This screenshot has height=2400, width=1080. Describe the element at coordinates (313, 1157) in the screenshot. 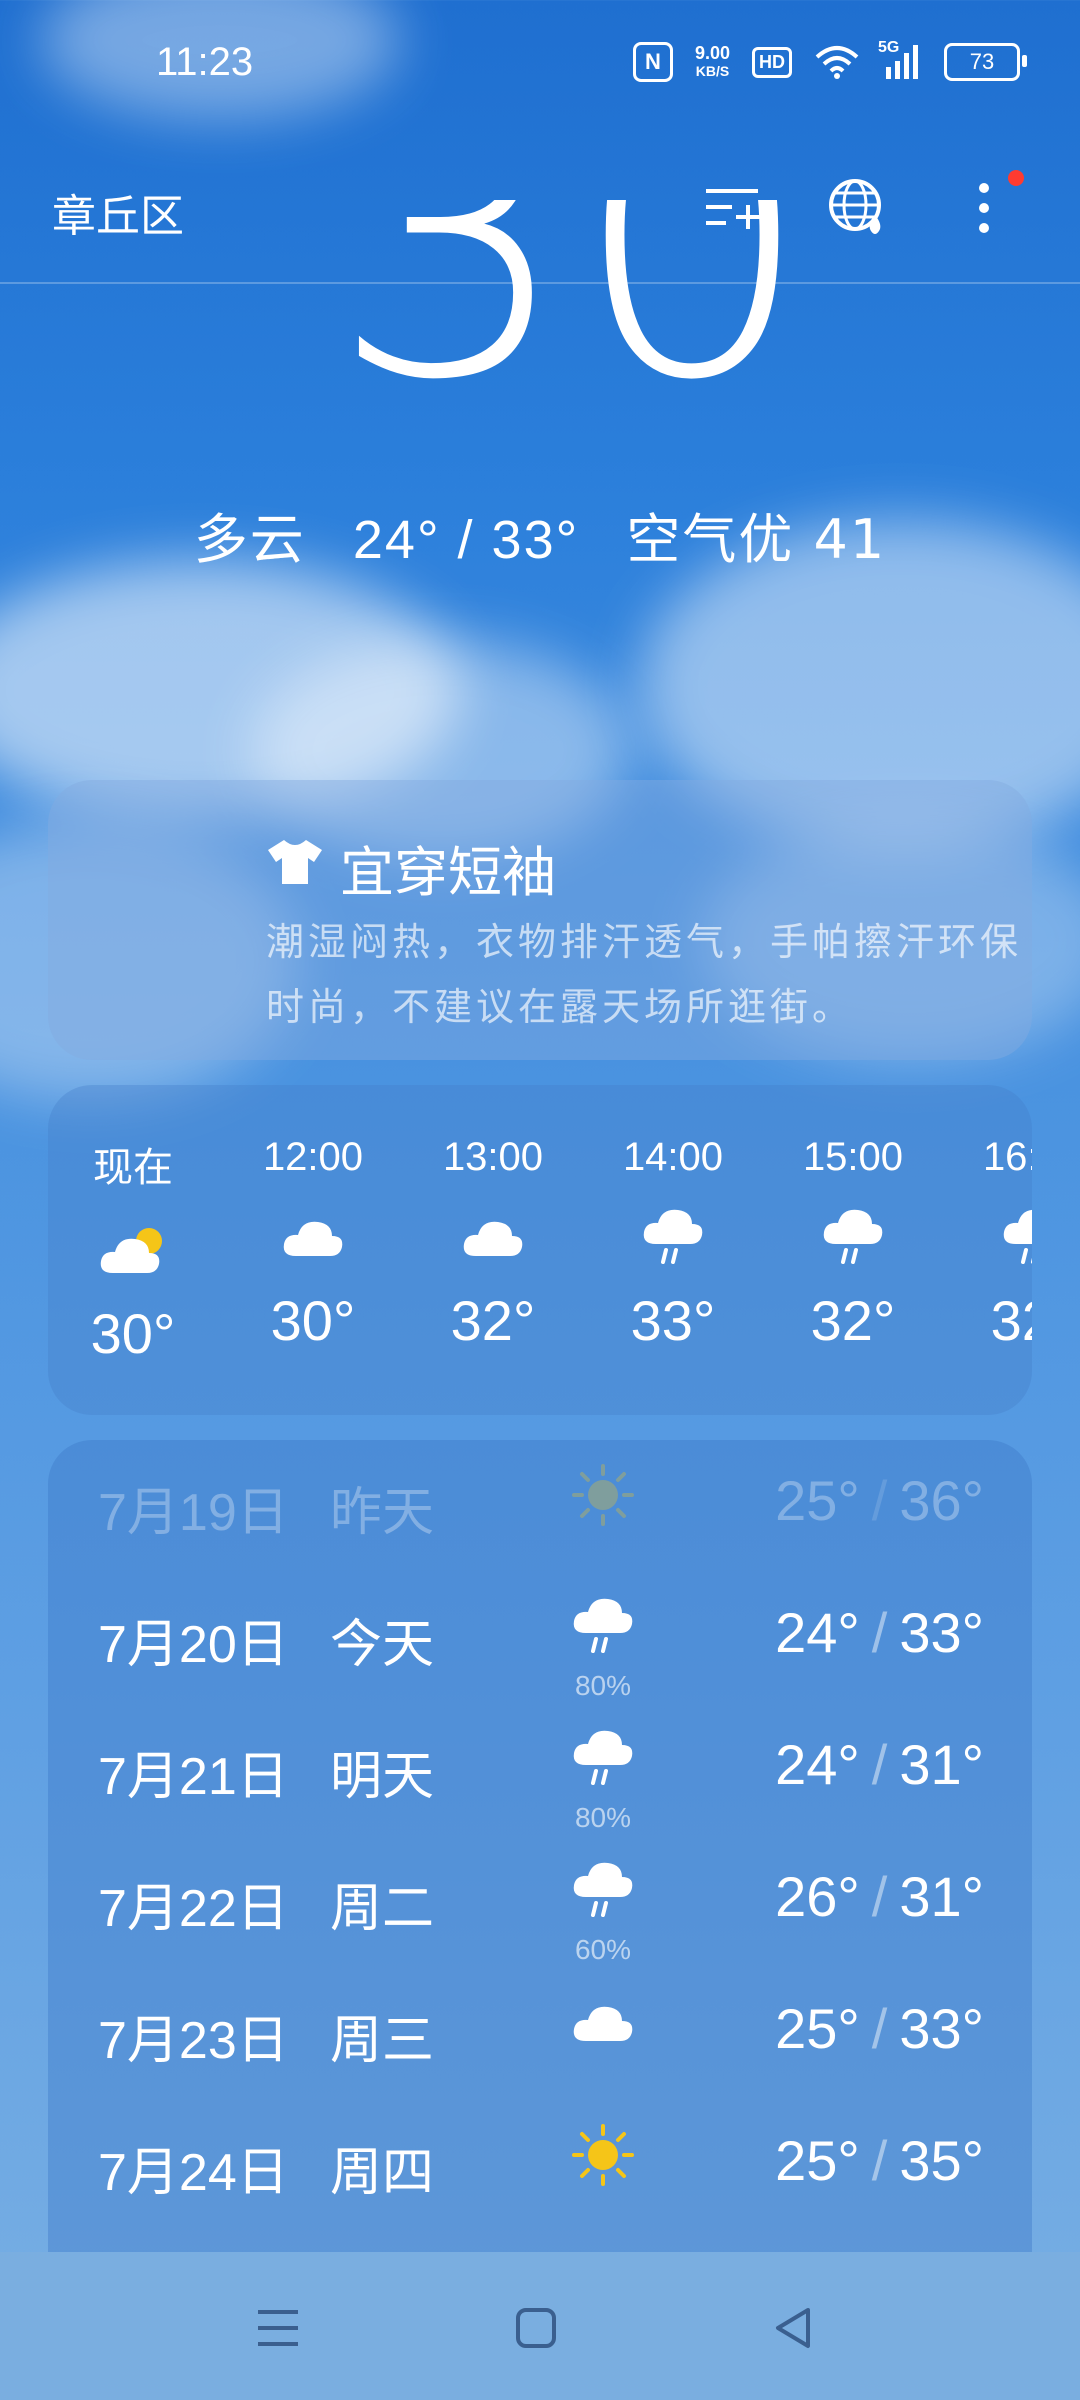

I see `hourly-time: 12:00` at that location.